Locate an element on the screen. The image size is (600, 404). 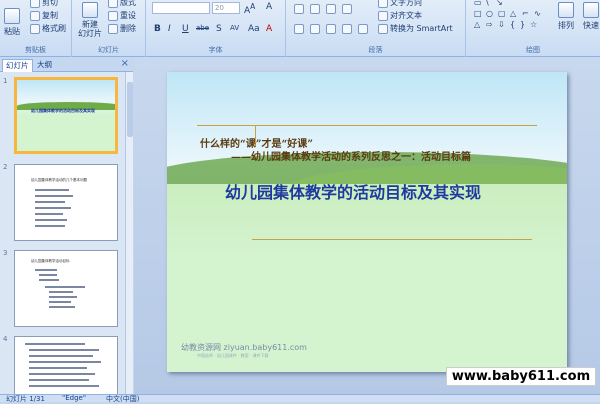
smartart-button: 转换为 SmartArt is located at coordinates (415, 28).